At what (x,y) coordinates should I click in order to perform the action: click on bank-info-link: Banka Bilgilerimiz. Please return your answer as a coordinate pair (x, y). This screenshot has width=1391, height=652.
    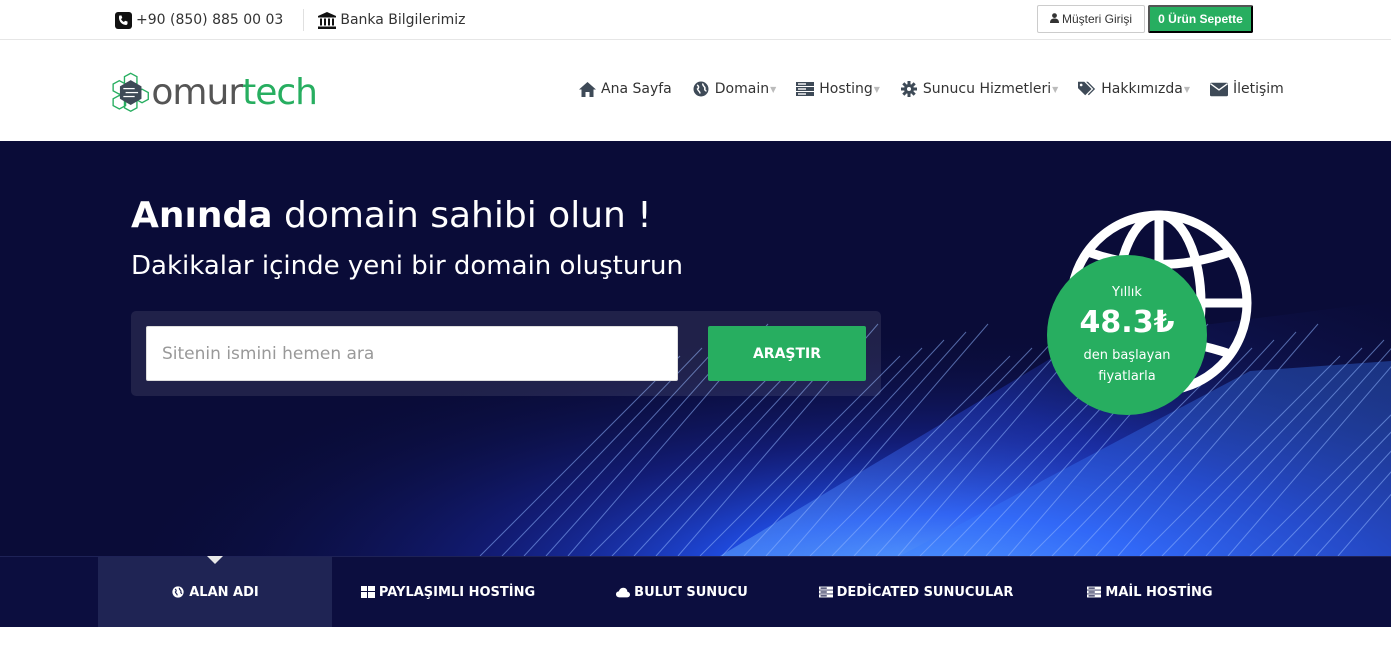
    Looking at the image, I should click on (402, 20).